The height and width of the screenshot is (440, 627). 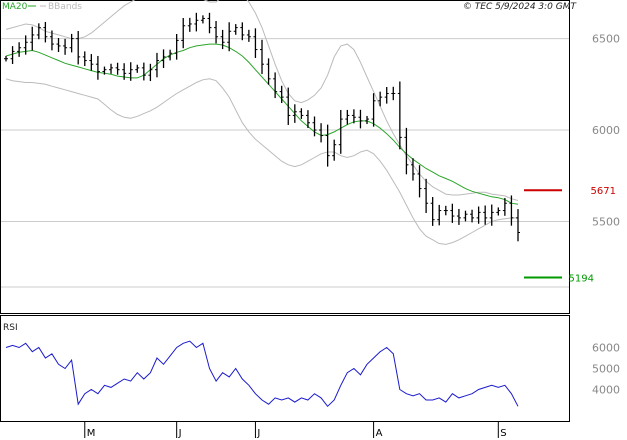 I want to click on resistance-level-label: 5671, so click(x=603, y=191).